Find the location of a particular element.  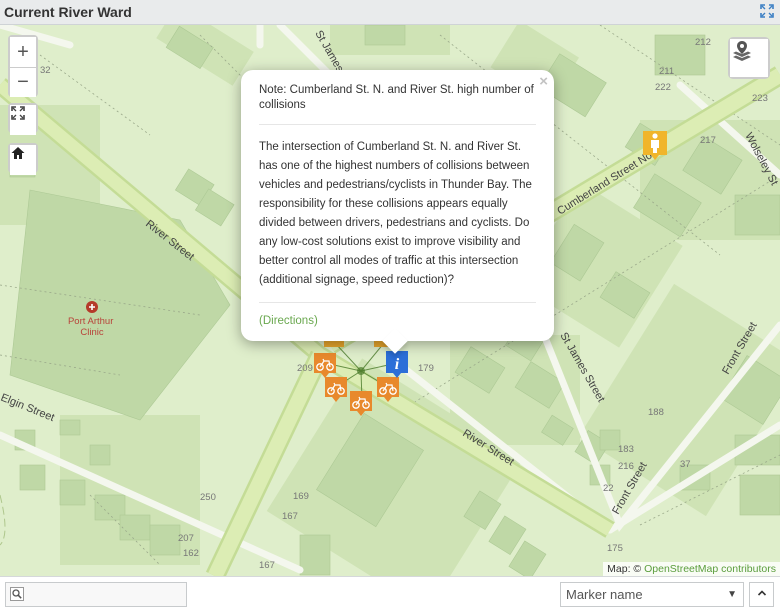

title-bar: Current River Ward is located at coordinates (390, 12).